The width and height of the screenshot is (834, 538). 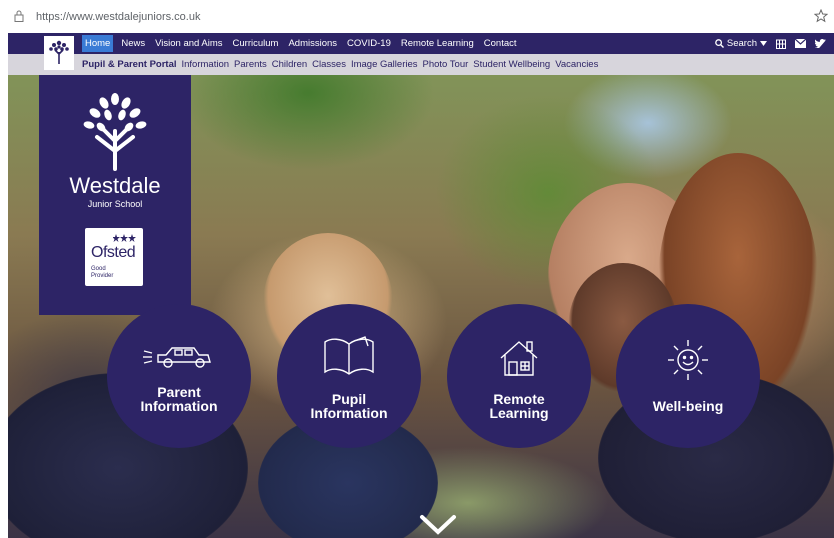 I want to click on remote-learning-label: Remote Learning, so click(x=519, y=406).